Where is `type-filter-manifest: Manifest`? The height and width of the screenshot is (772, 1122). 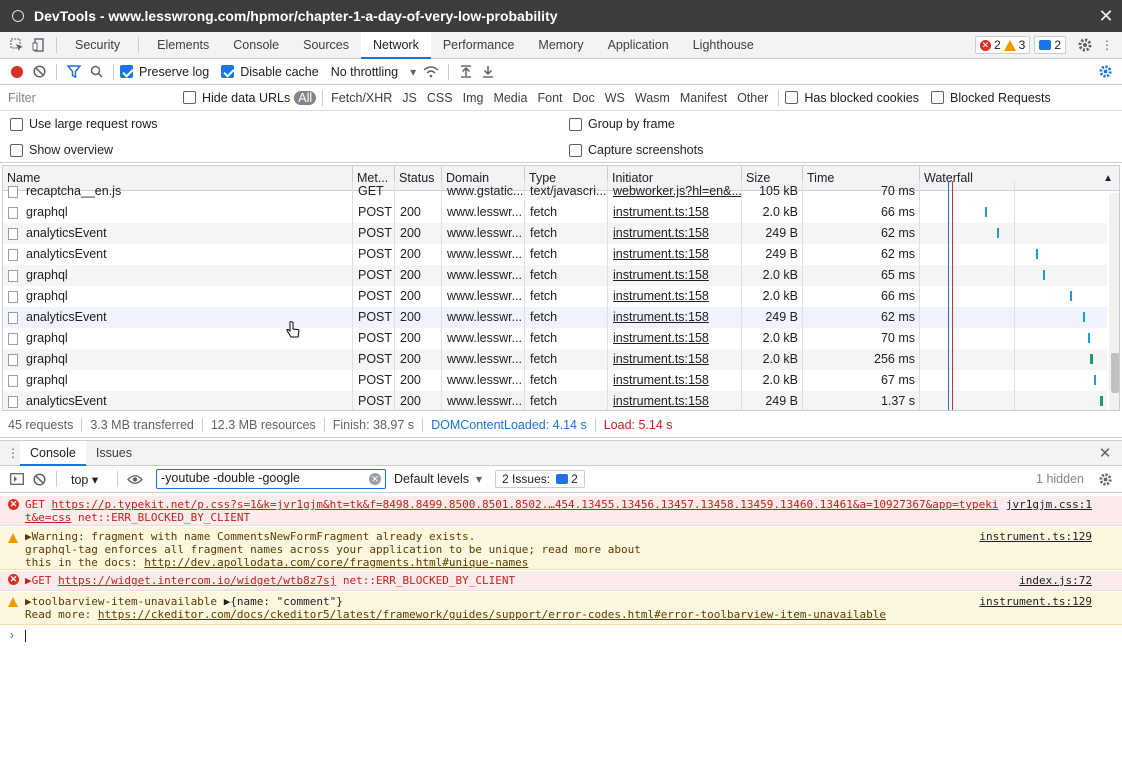 type-filter-manifest: Manifest is located at coordinates (703, 98).